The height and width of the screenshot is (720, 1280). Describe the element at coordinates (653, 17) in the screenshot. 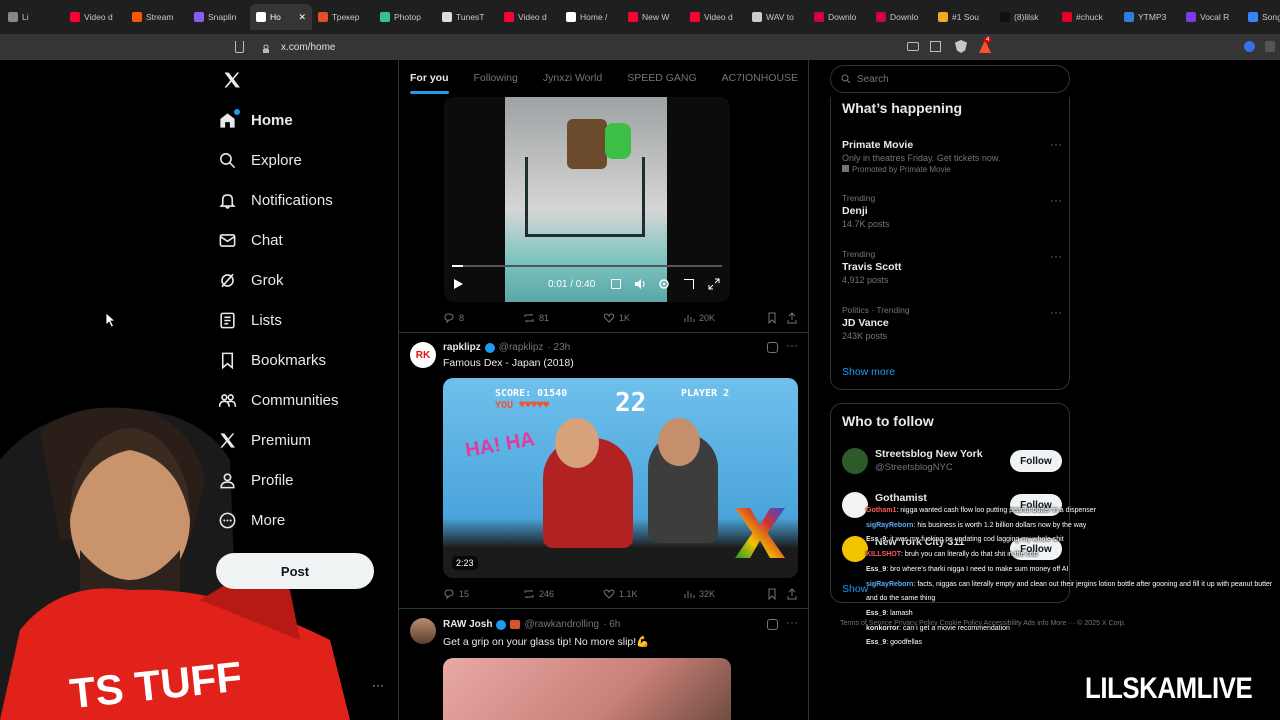

I see `browser-tab: New W` at that location.